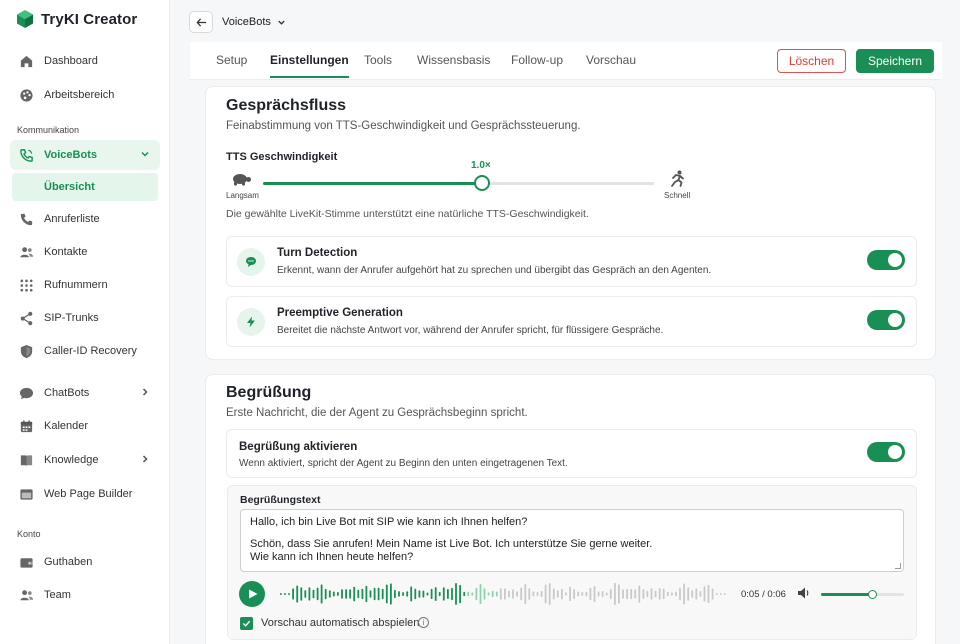 The width and height of the screenshot is (960, 644). I want to click on wallet-icon, so click(26, 562).